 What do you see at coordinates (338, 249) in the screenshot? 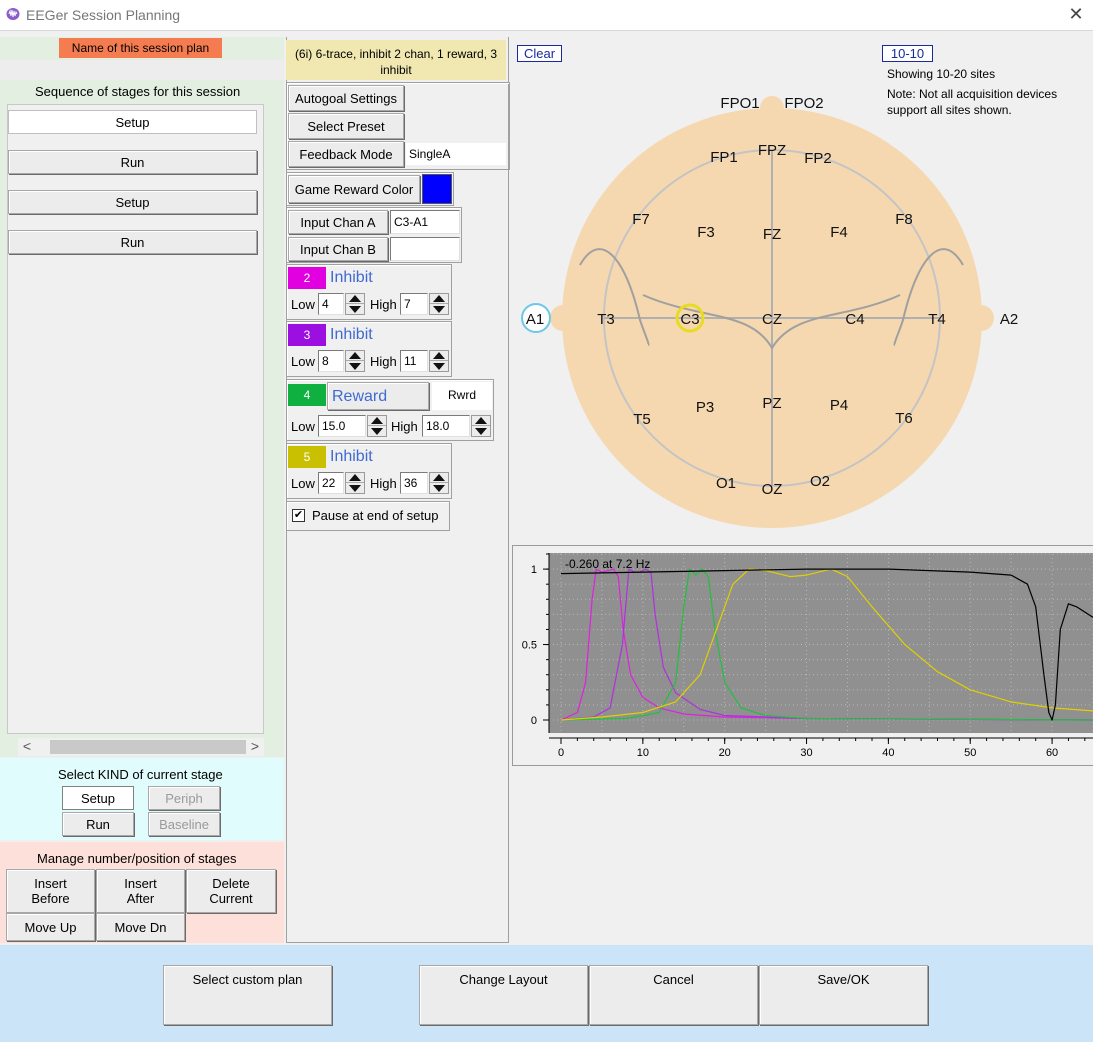
I see `input-chan-b-button: Input Chan B` at bounding box center [338, 249].